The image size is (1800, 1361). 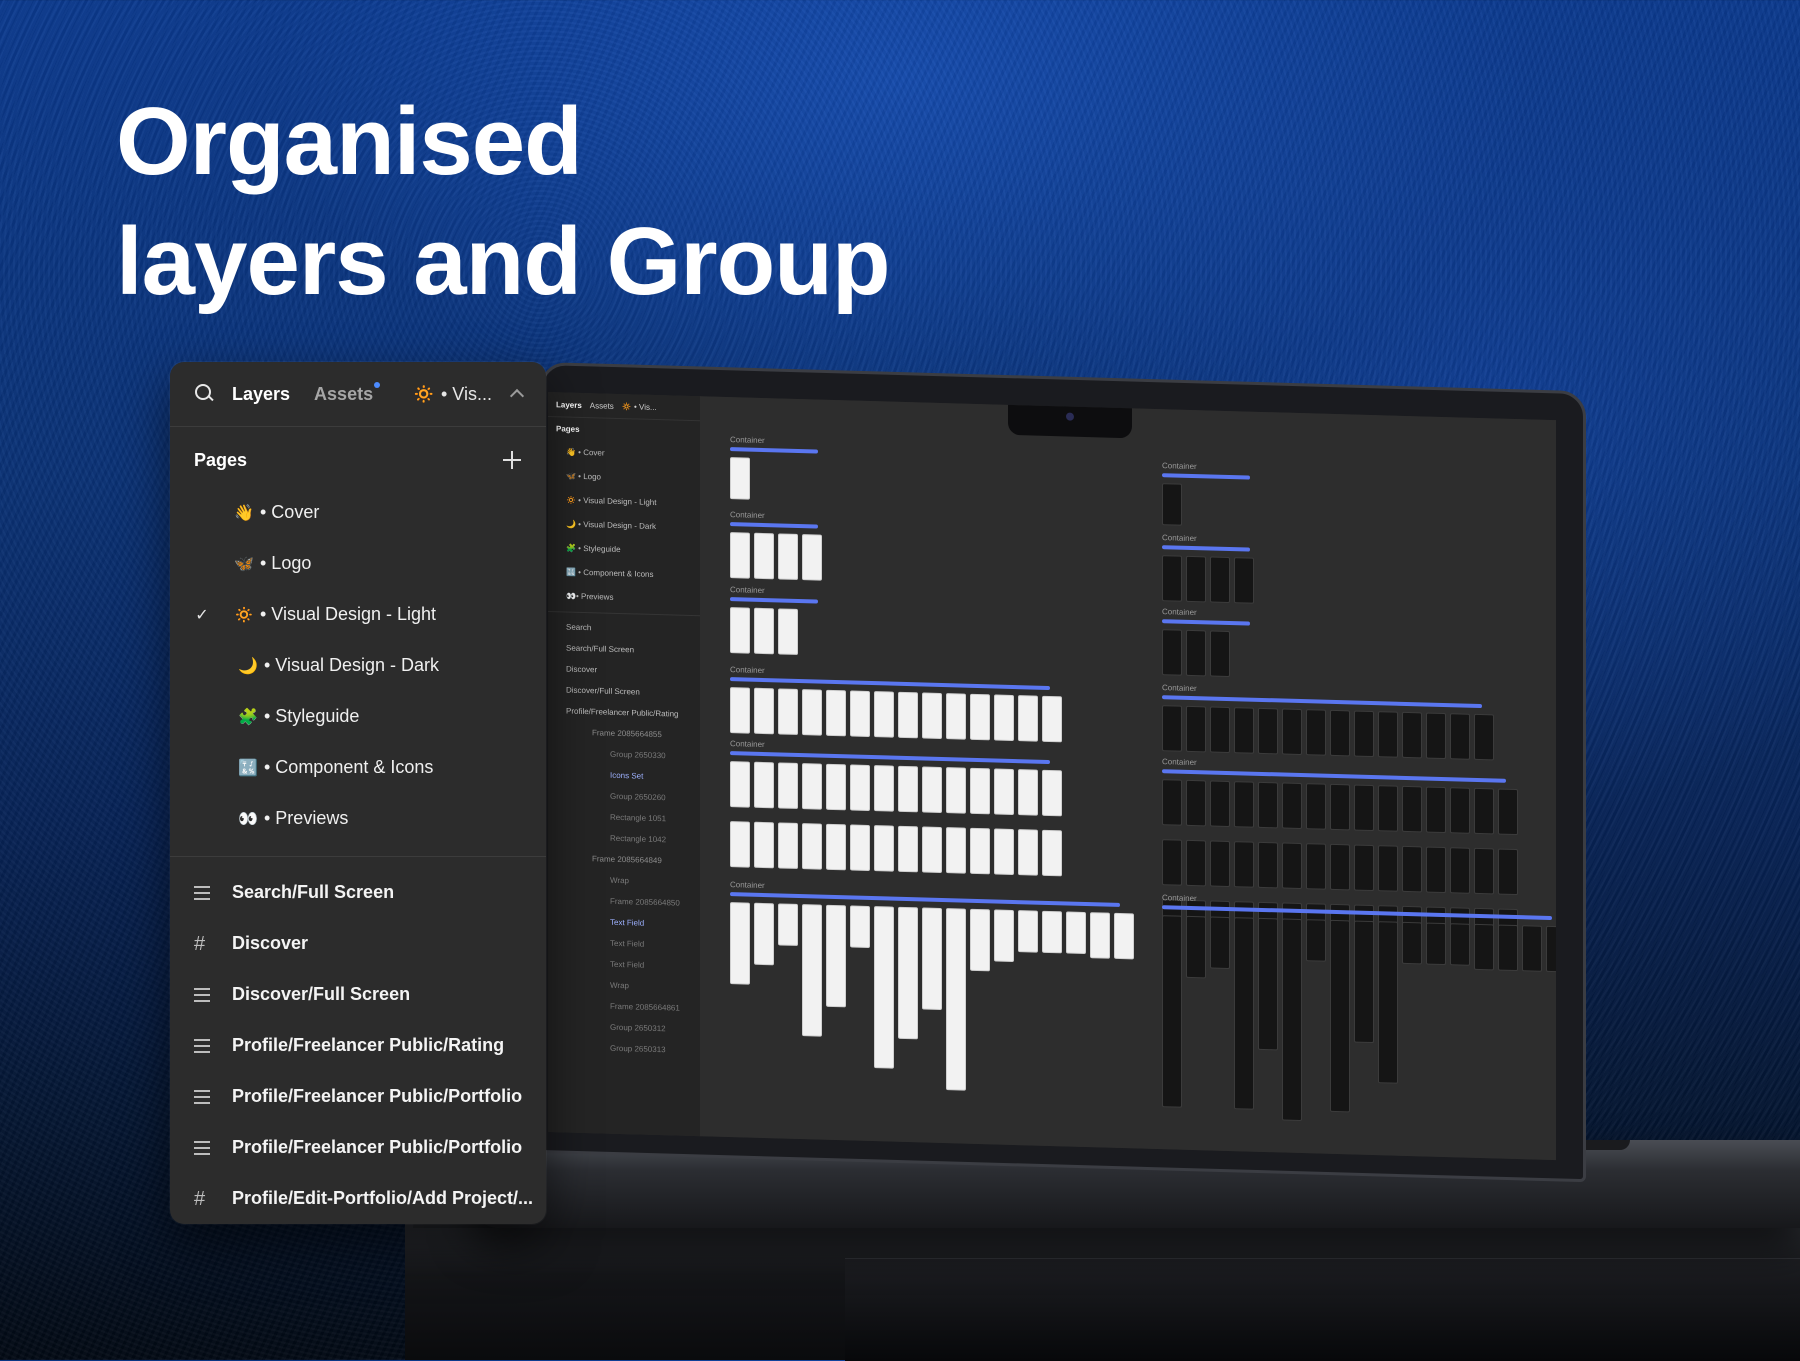 I want to click on tab-assets: Assets, so click(x=347, y=393).